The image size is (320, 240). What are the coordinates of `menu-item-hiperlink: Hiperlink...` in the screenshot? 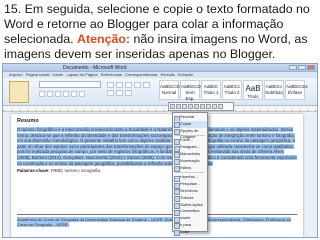 It's located at (190, 178).